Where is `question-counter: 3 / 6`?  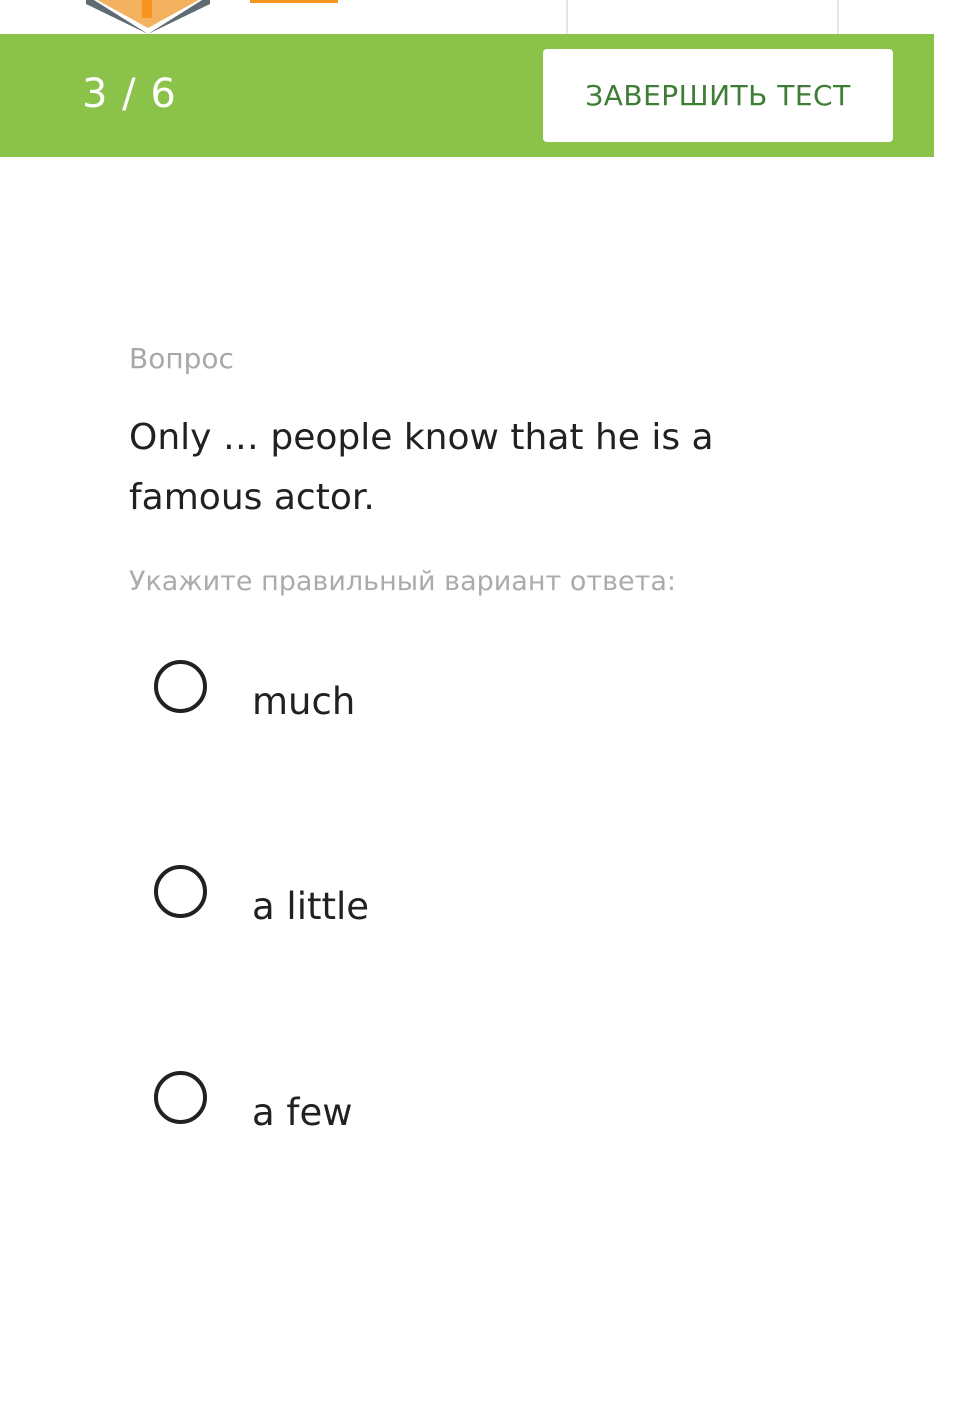
question-counter: 3 / 6 is located at coordinates (129, 94).